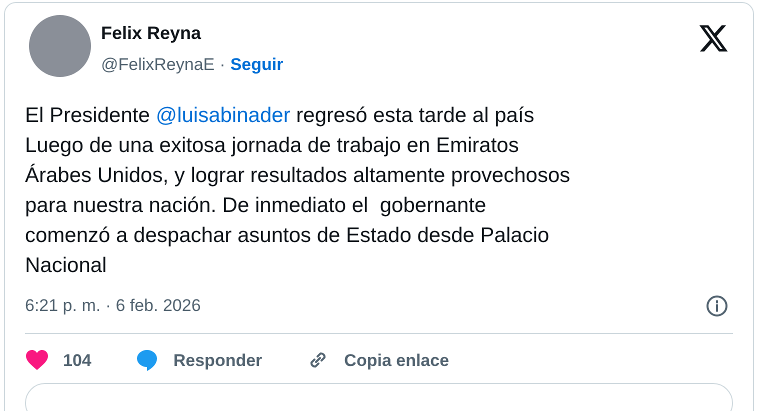 This screenshot has height=411, width=759. Describe the element at coordinates (151, 33) in the screenshot. I see `author-name: Felix Reyna` at that location.